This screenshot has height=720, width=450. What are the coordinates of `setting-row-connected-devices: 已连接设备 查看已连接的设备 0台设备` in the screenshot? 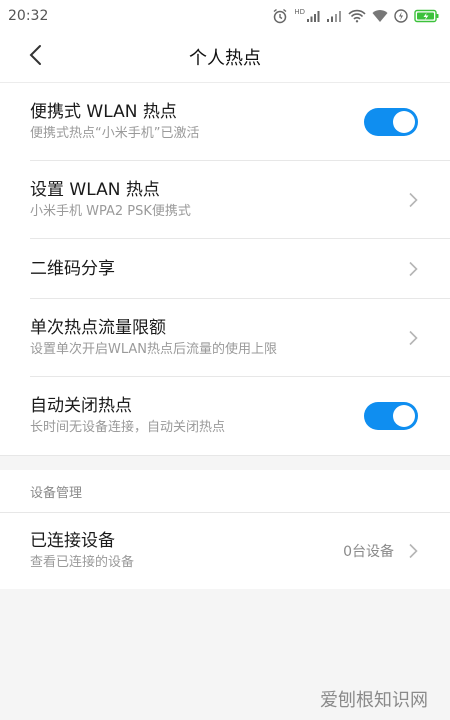 It's located at (240, 551).